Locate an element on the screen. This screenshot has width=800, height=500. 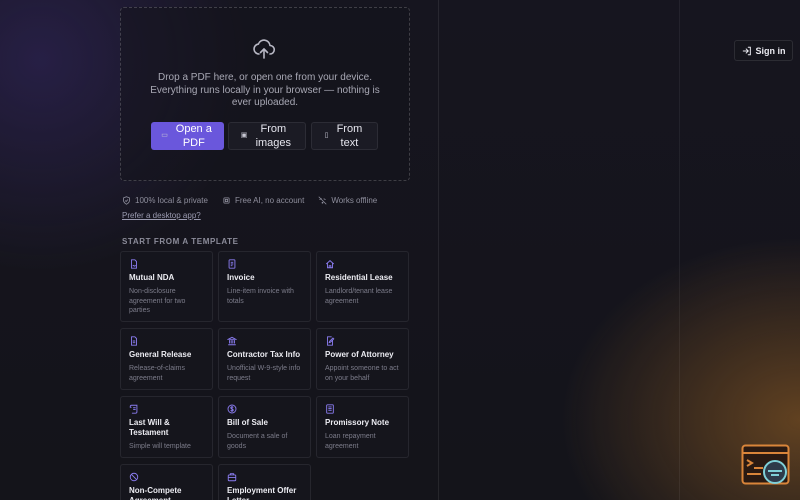
chip-icon is located at coordinates (226, 200).